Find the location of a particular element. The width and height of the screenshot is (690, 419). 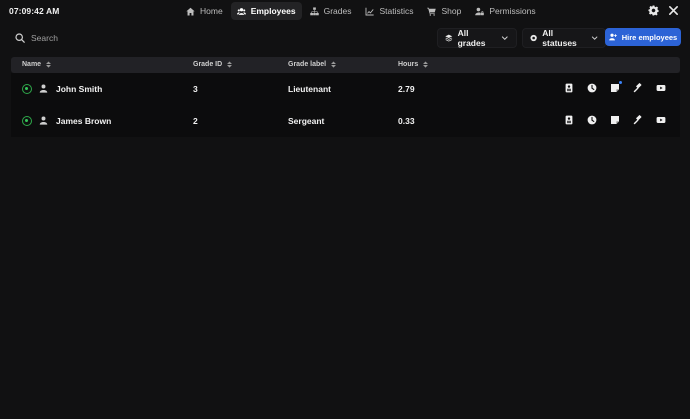

search-box is located at coordinates (219, 38).